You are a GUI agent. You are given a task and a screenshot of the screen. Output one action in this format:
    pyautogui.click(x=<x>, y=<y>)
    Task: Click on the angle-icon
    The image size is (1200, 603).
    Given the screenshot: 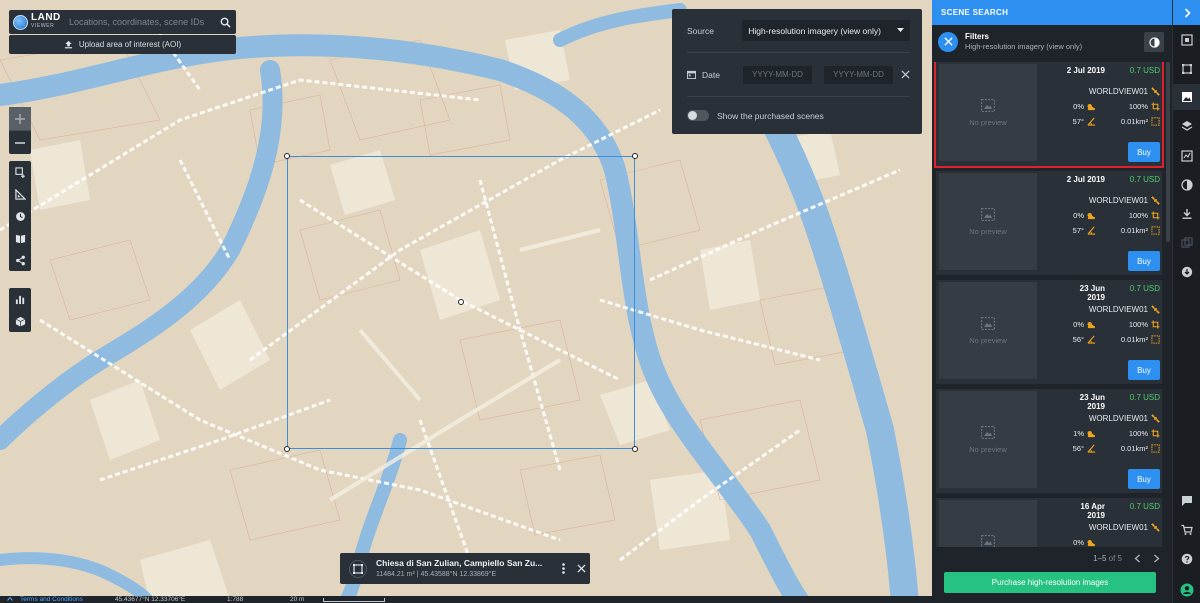 What is the action you would take?
    pyautogui.click(x=1091, y=339)
    